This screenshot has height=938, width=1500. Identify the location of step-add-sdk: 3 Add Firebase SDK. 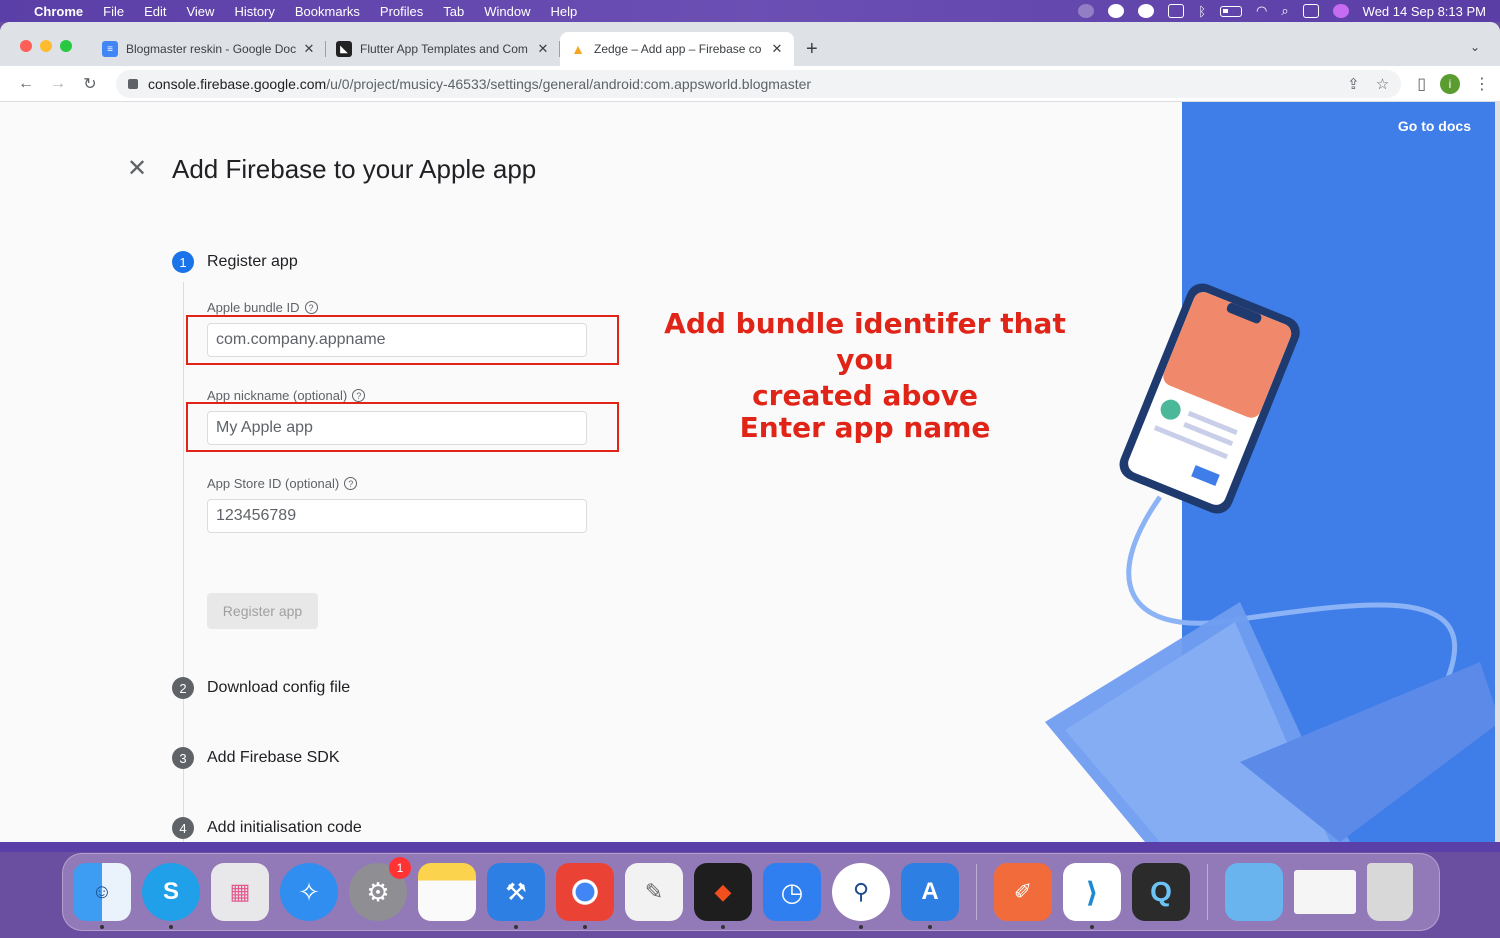
(256, 758).